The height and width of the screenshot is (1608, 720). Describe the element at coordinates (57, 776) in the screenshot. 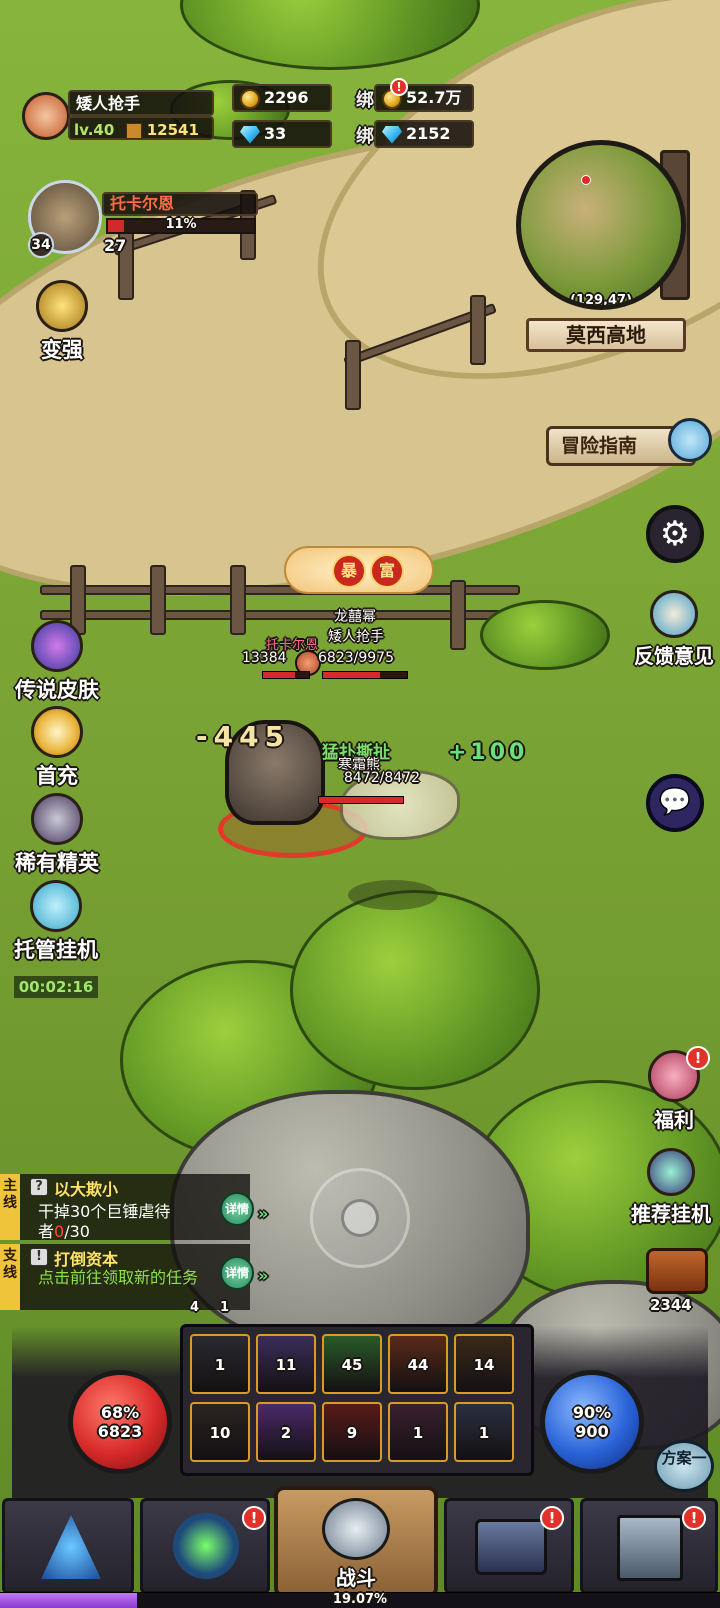

I see `first-charge-label: 首充` at that location.